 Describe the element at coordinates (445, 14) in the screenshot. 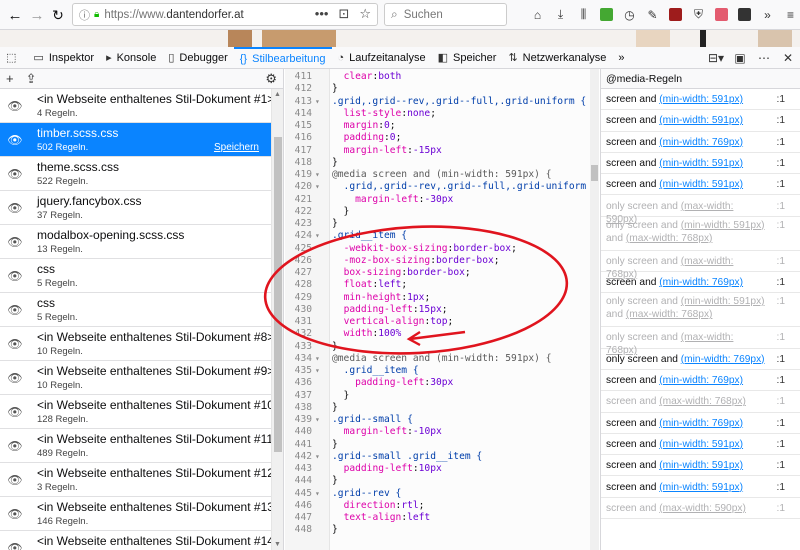

I see `search-input: ⌕ Suchen` at that location.